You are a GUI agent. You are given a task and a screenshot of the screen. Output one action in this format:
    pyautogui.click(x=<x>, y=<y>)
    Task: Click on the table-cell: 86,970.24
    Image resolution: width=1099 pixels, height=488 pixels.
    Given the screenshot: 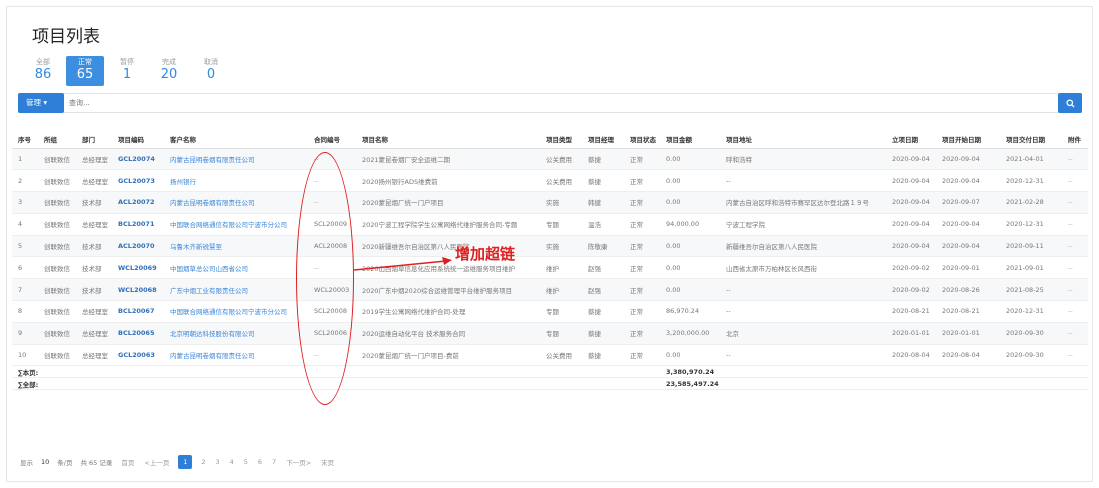 What is the action you would take?
    pyautogui.click(x=690, y=311)
    